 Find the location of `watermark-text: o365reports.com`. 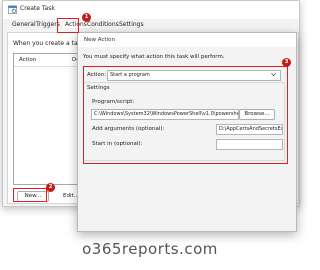

watermark-text: o365reports.com is located at coordinates (150, 249).